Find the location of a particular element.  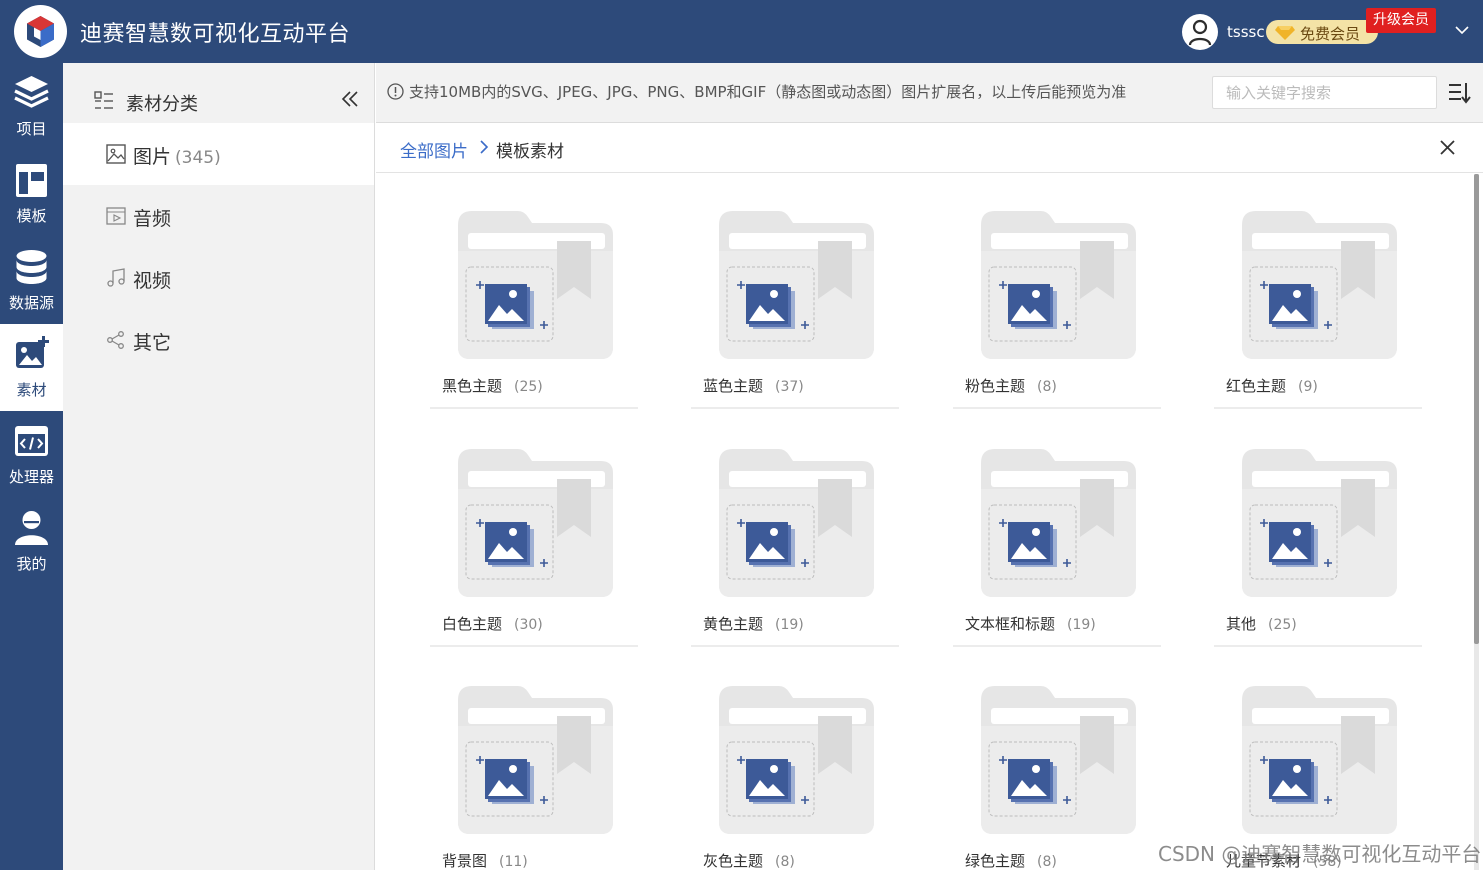

category-item-video: 视频 is located at coordinates (218, 278).